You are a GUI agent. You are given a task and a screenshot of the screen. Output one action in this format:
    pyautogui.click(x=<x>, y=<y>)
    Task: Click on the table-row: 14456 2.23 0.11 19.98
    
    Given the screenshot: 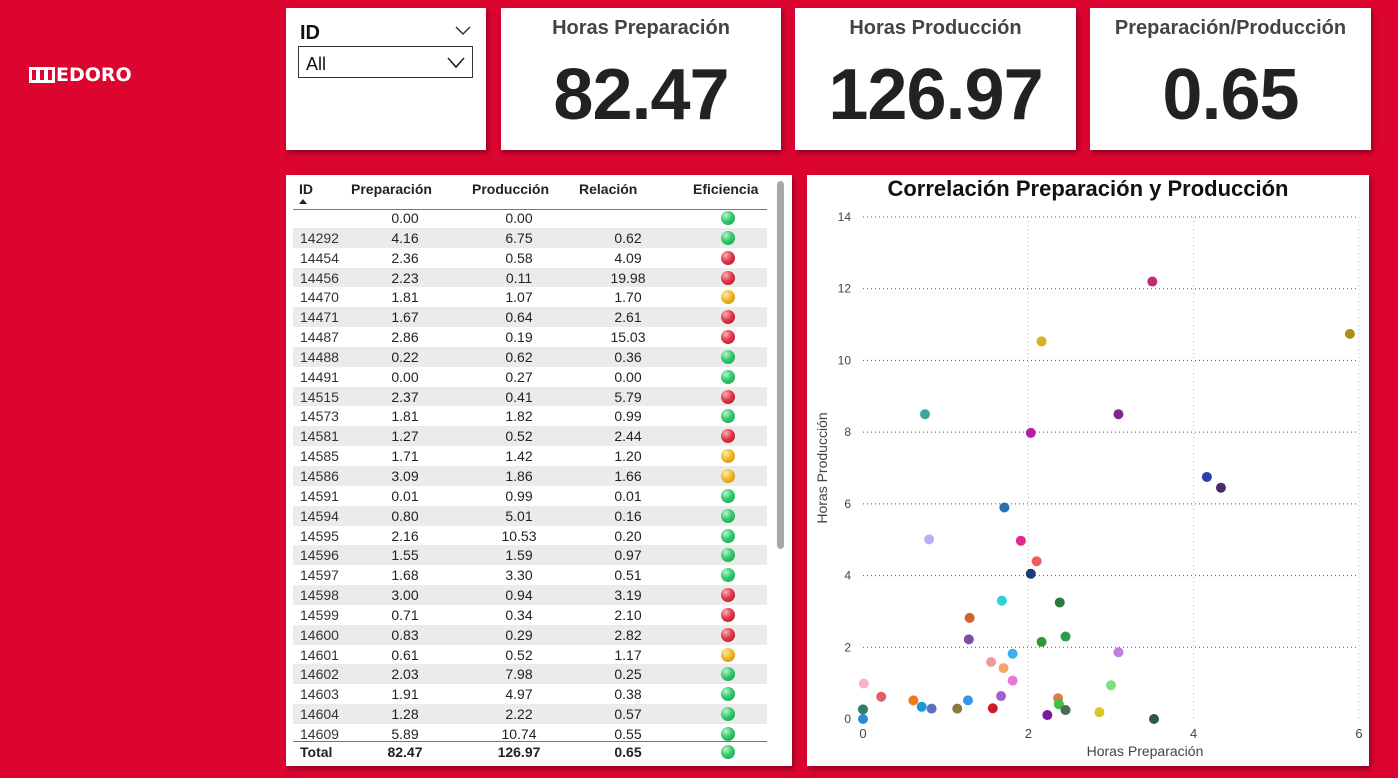 What is the action you would take?
    pyautogui.click(x=530, y=277)
    